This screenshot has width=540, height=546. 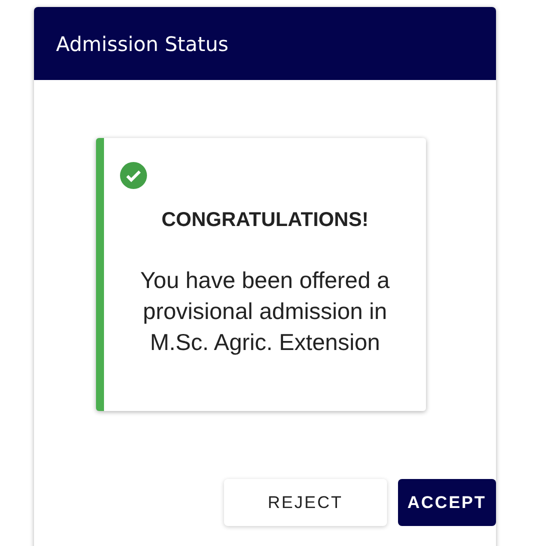 What do you see at coordinates (133, 175) in the screenshot?
I see `check-circle-icon` at bounding box center [133, 175].